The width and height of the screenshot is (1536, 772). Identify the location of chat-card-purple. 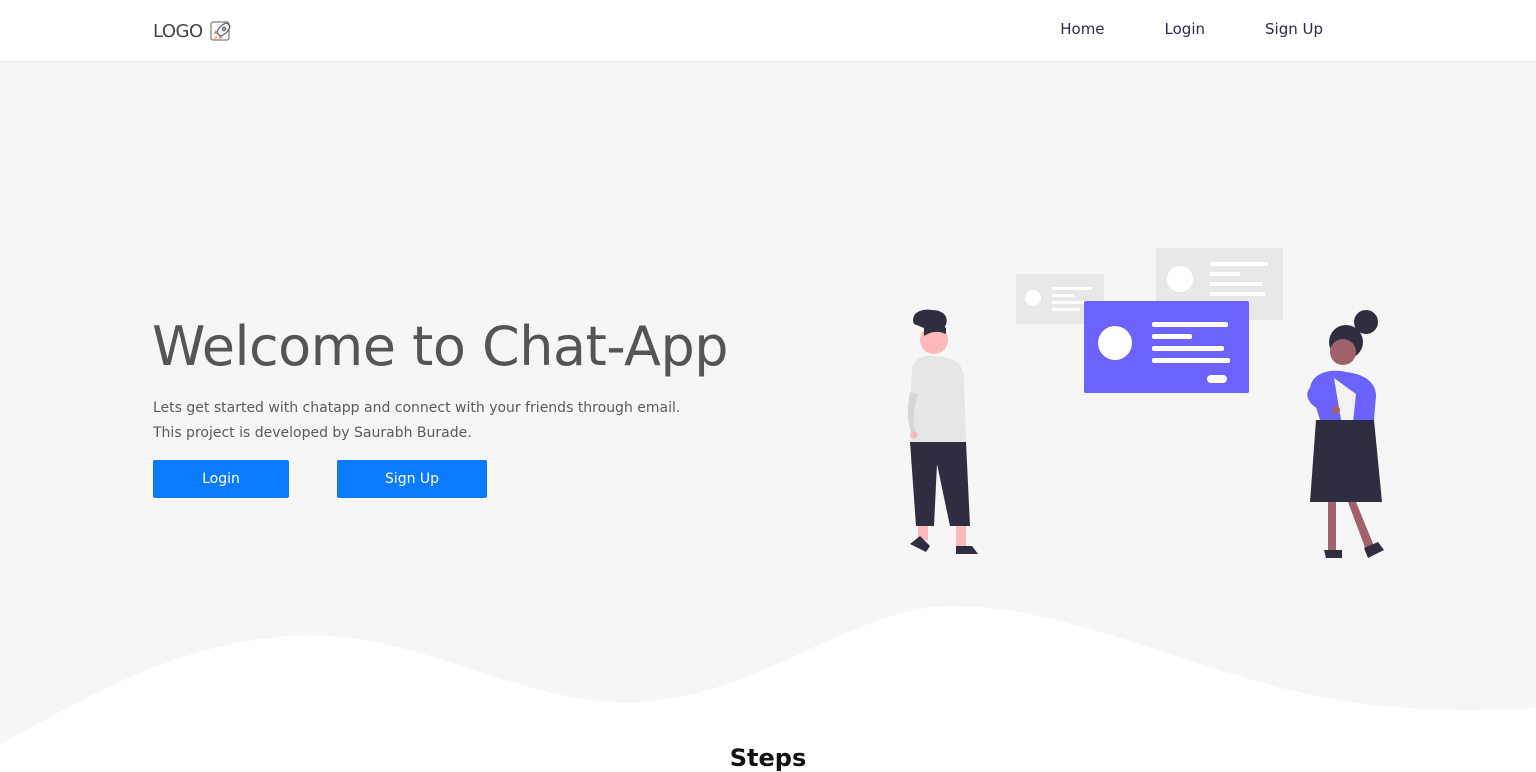
(1166, 347).